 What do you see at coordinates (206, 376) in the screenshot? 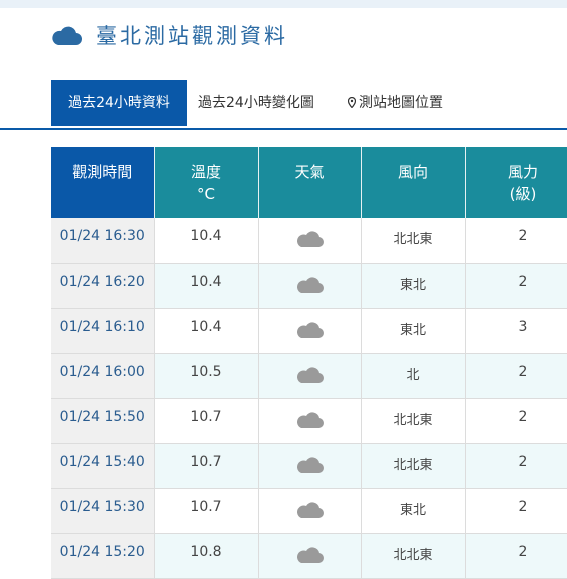
I see `cell-temp: 10.5` at bounding box center [206, 376].